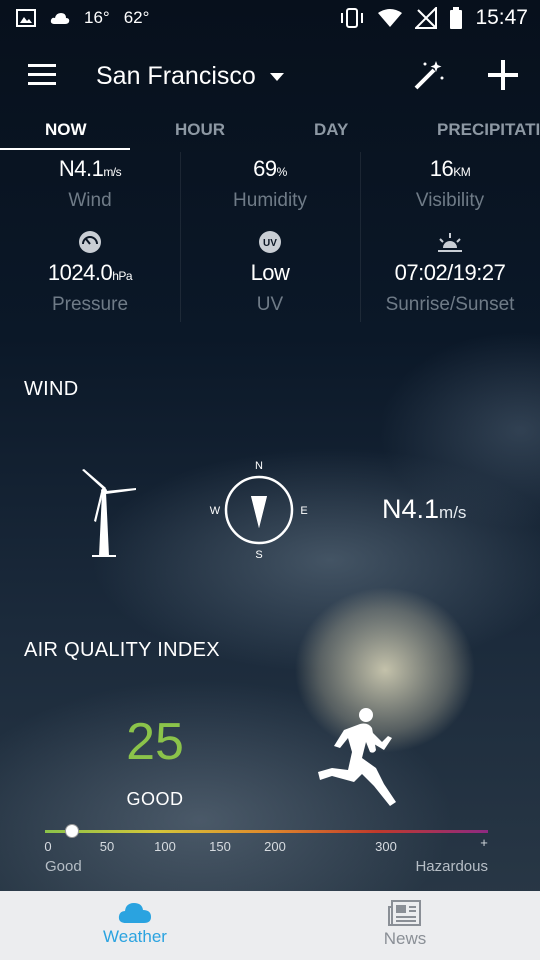  What do you see at coordinates (450, 304) in the screenshot?
I see `sun-label: Sunrise/Sunset` at bounding box center [450, 304].